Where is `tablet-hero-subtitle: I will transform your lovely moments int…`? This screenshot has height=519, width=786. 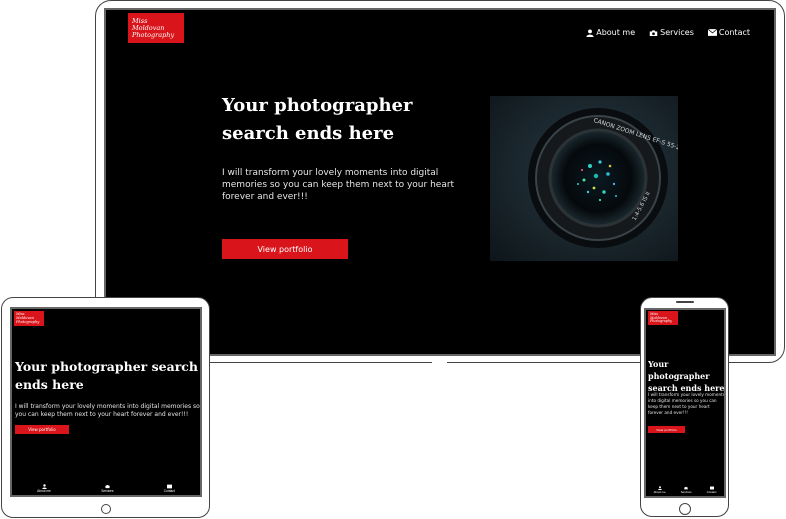 tablet-hero-subtitle: I will transform your lovely moments int… is located at coordinates (107, 410).